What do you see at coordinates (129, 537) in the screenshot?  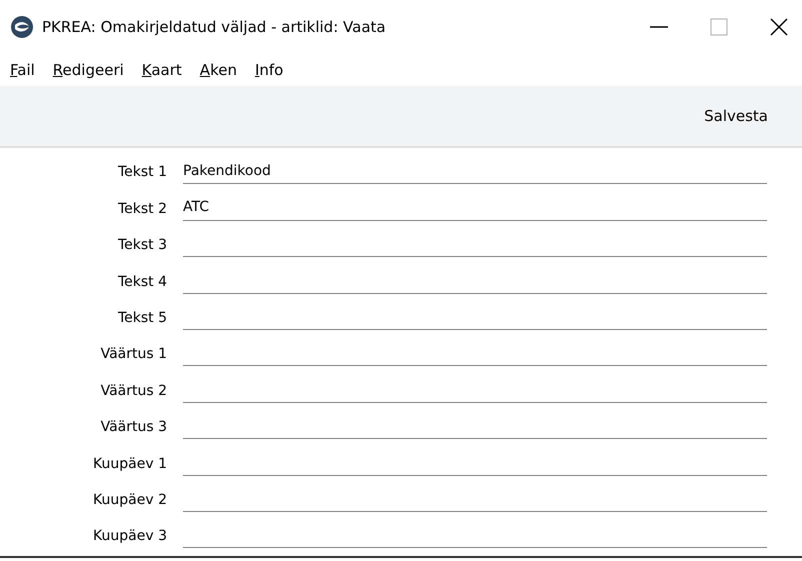 I see `field-label: Kuupäev 3` at bounding box center [129, 537].